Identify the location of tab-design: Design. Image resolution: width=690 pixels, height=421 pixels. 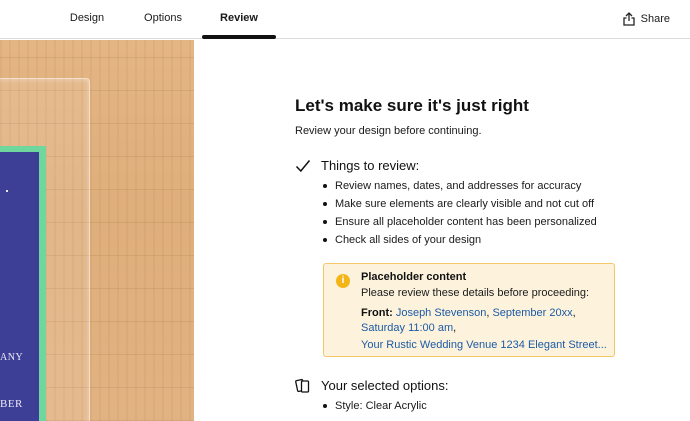
(87, 19).